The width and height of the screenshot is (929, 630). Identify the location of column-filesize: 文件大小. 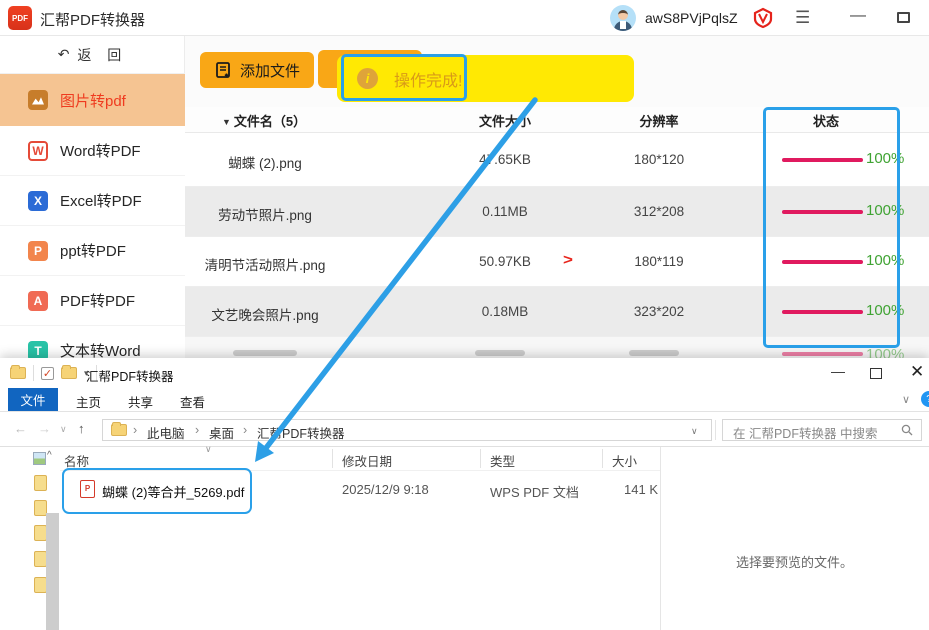
(505, 120).